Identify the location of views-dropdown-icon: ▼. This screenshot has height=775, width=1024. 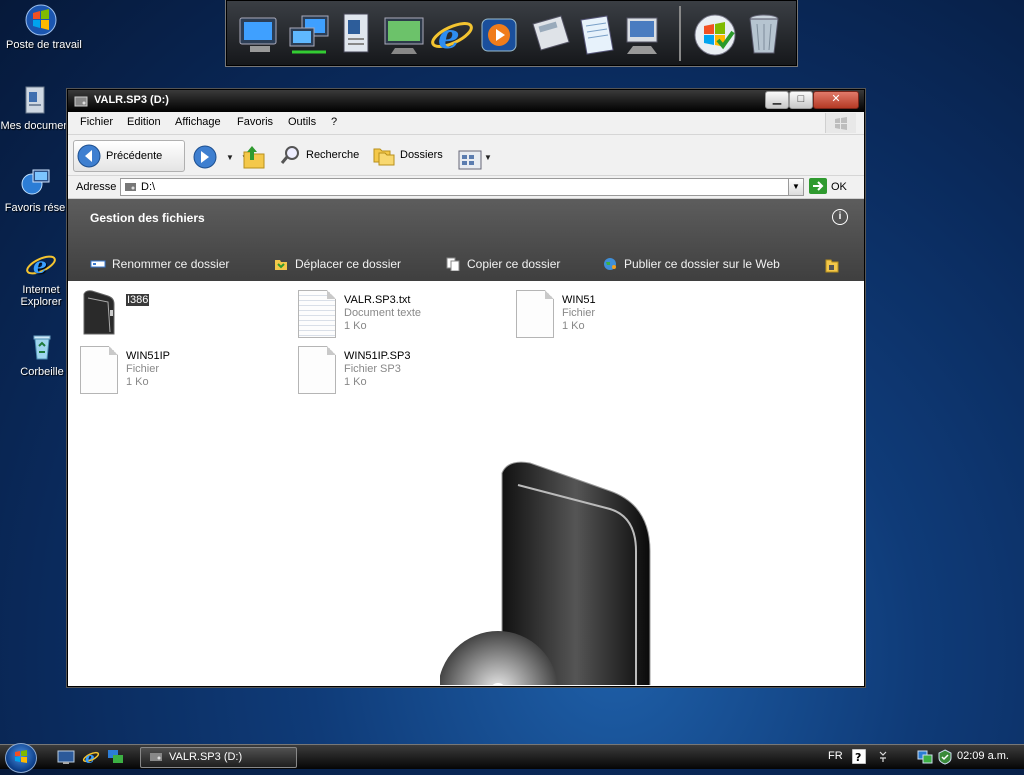
(488, 157).